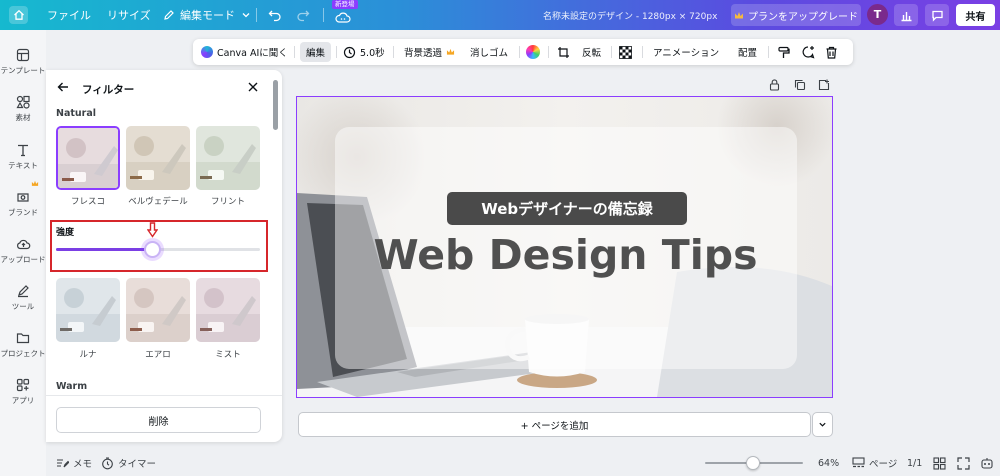  I want to click on delete-button: 削除, so click(158, 420).